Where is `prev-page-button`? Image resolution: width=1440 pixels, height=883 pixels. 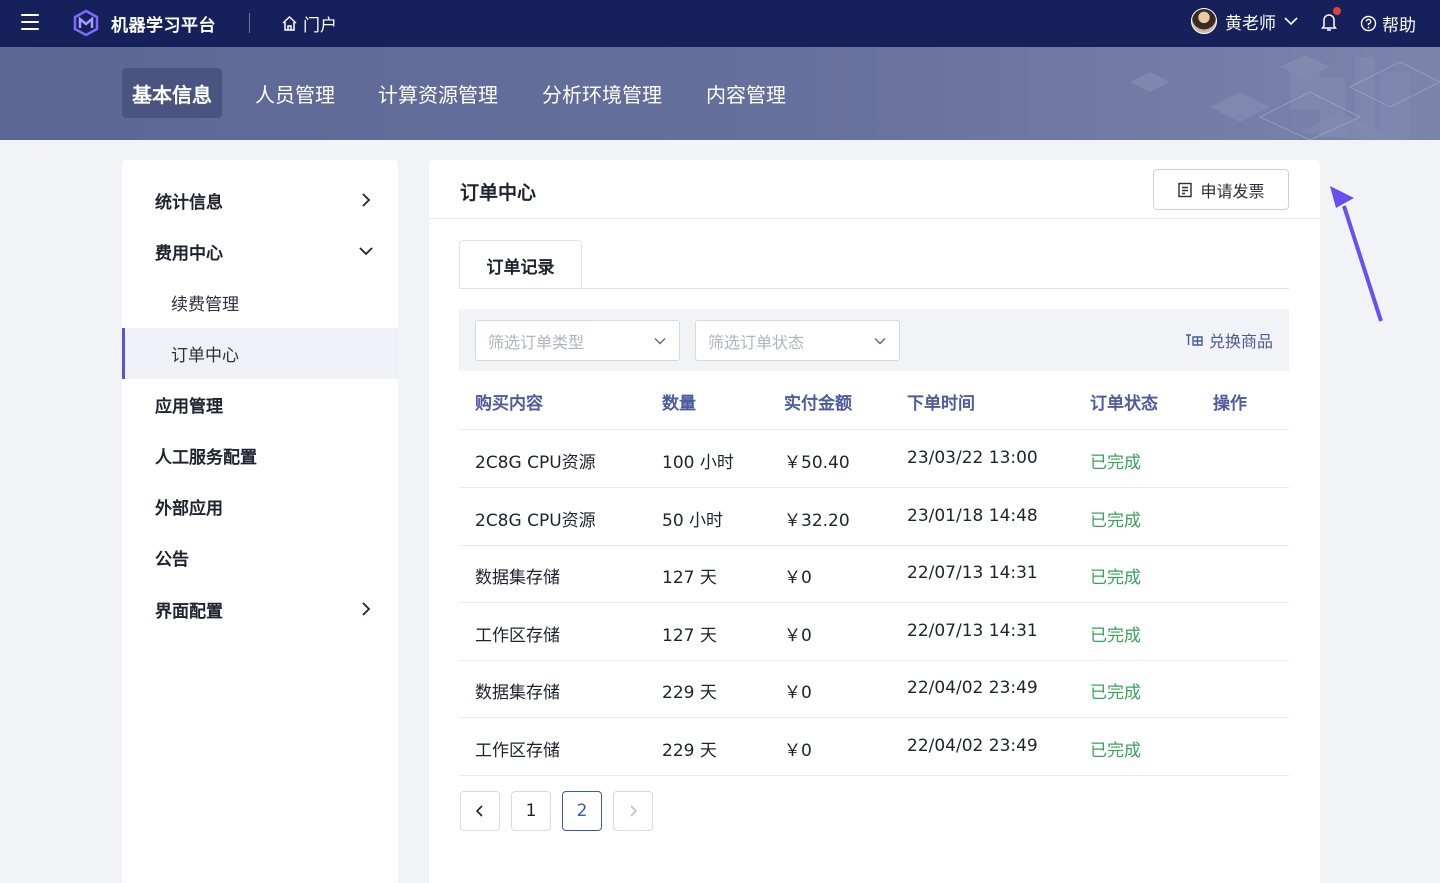 prev-page-button is located at coordinates (480, 811).